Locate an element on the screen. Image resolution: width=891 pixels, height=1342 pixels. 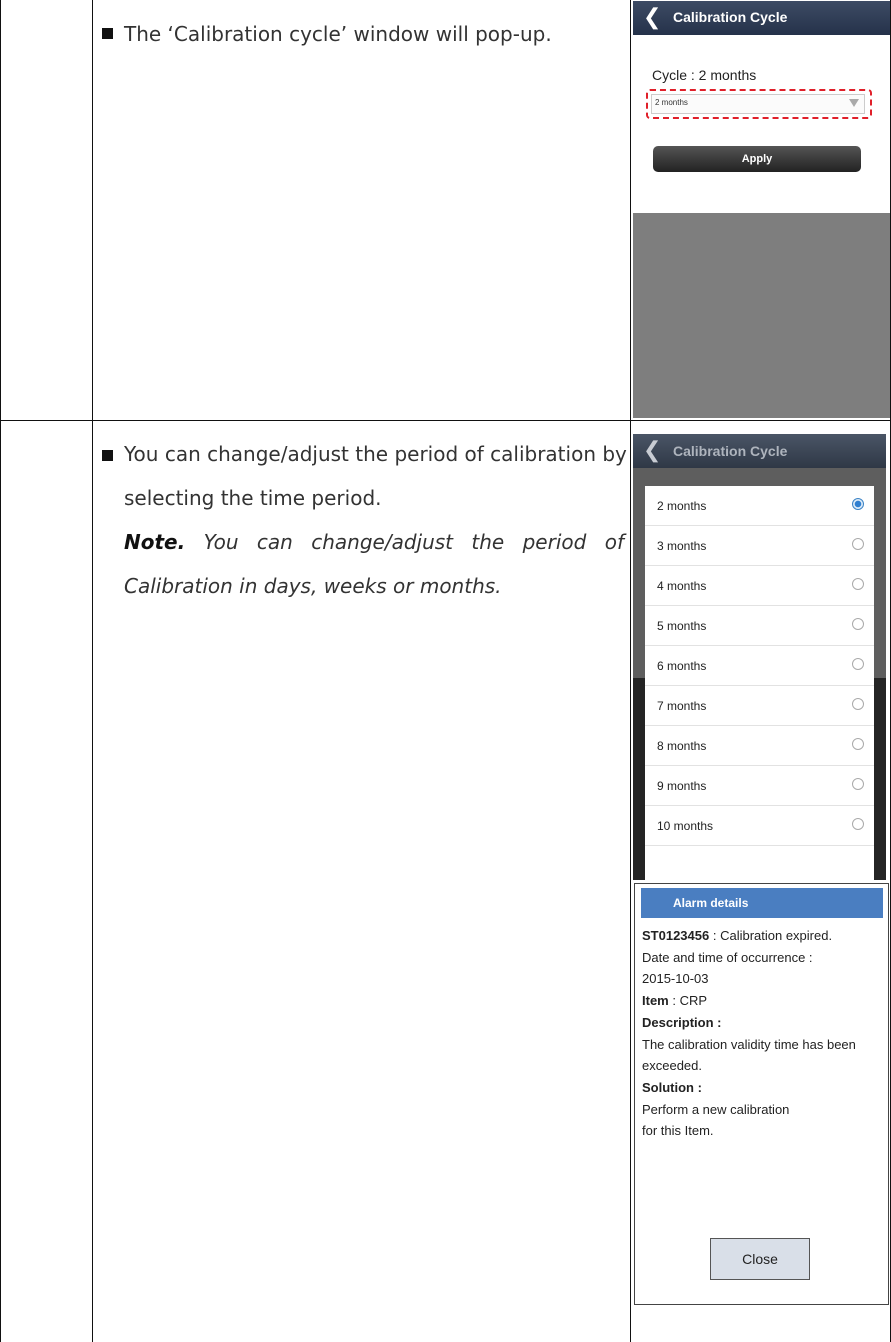
radio-selected-icon is located at coordinates (858, 504).